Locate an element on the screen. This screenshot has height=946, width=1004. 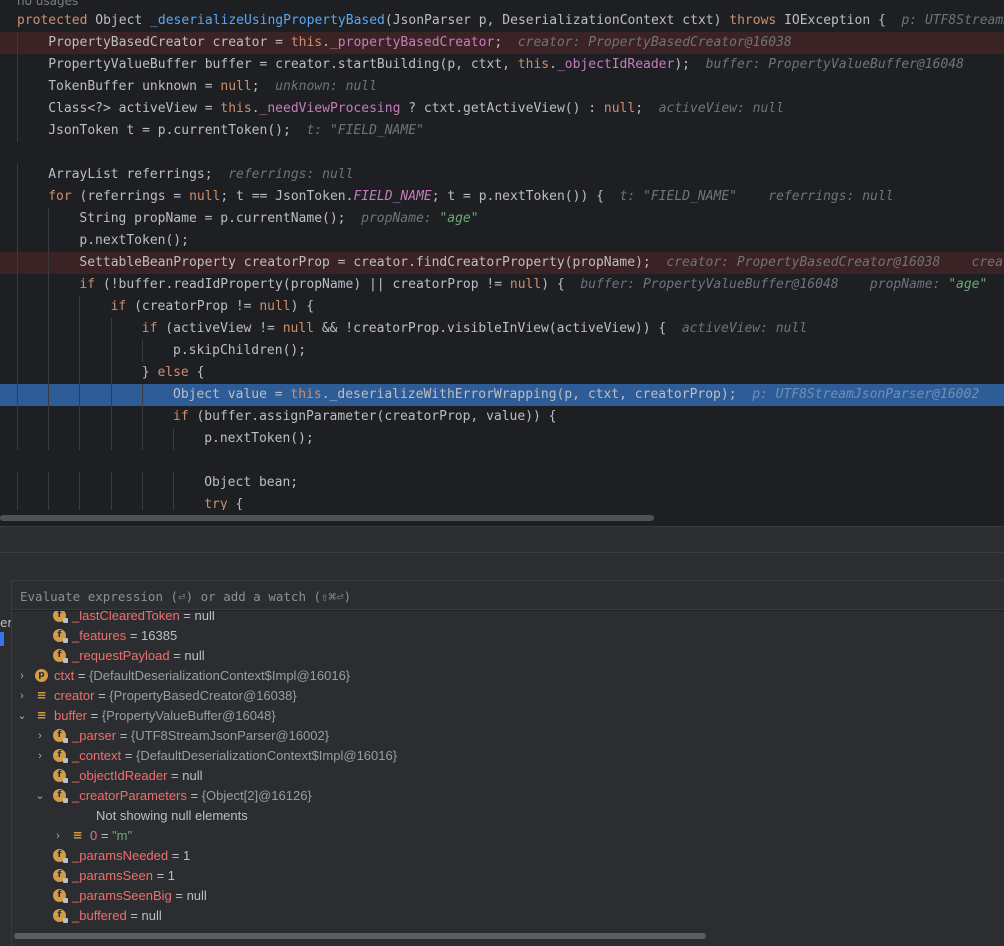
usages-hint: no usages is located at coordinates (48, 4).